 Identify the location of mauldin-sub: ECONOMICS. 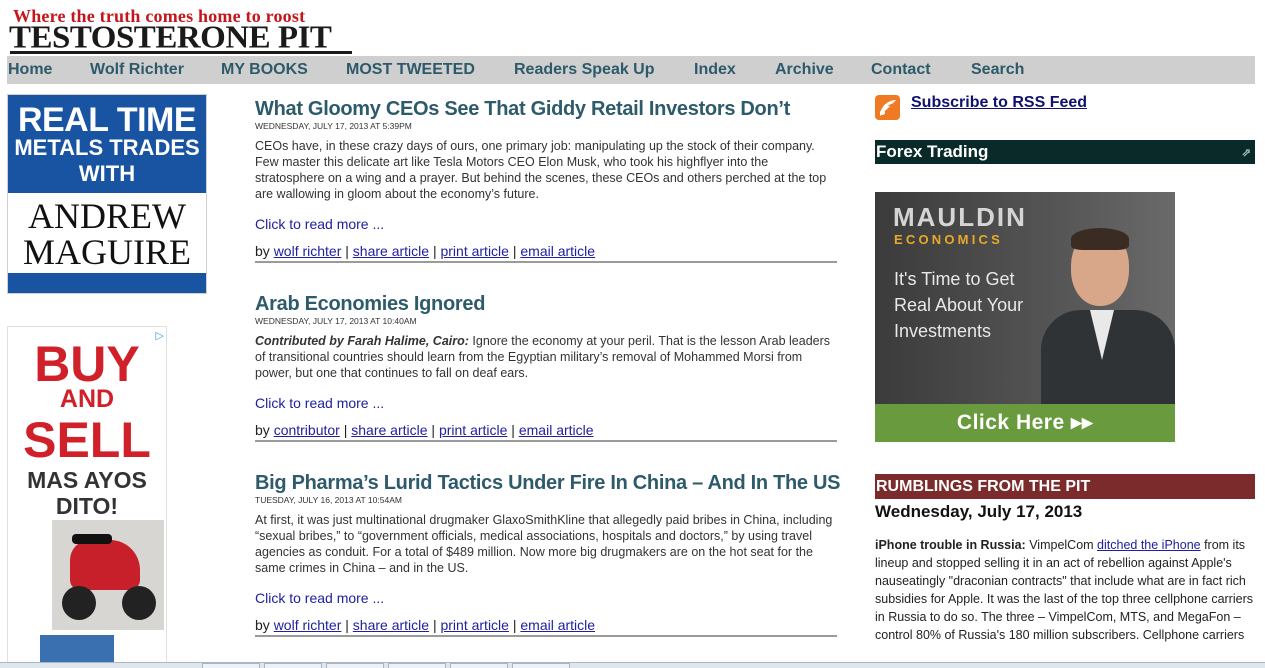
(948, 239).